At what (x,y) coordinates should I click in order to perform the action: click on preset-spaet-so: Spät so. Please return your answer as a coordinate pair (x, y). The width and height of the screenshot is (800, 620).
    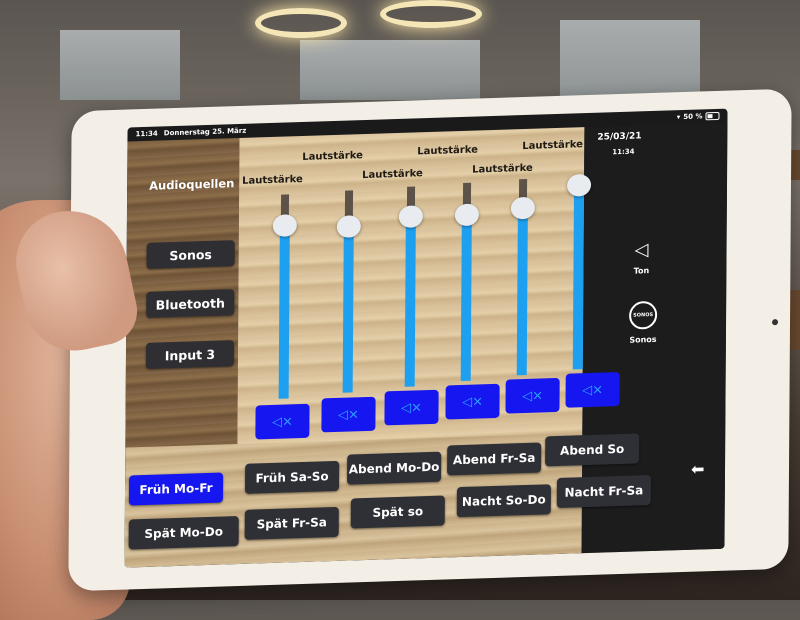
    Looking at the image, I should click on (397, 512).